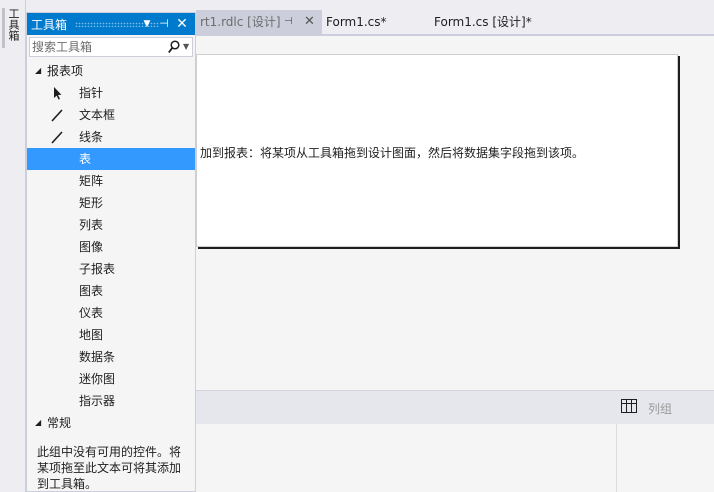 The height and width of the screenshot is (492, 714). I want to click on close-icon: ✕, so click(182, 24).